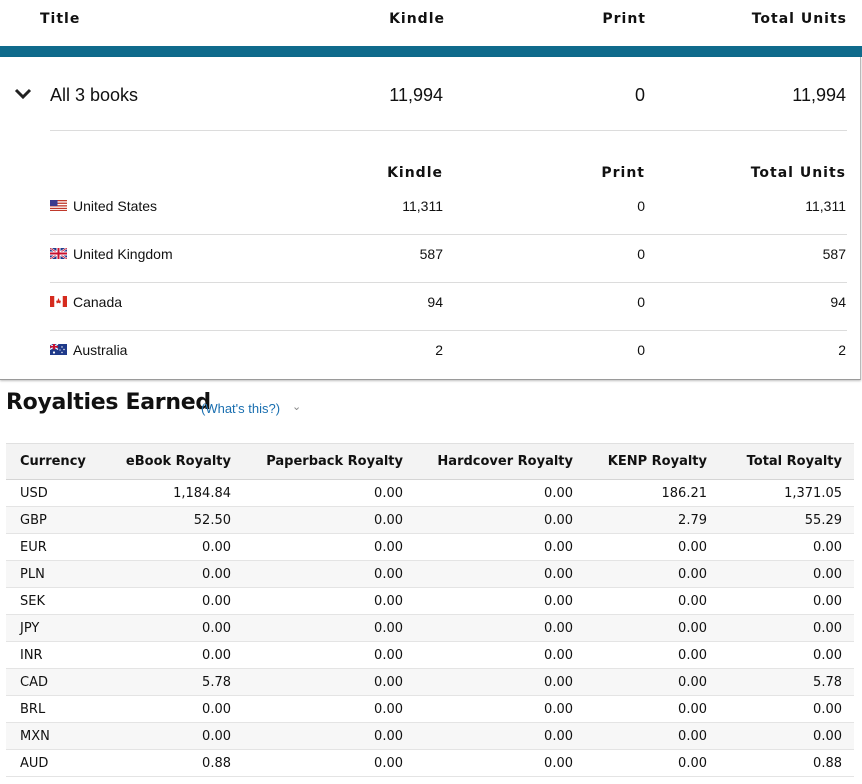 The height and width of the screenshot is (784, 862). Describe the element at coordinates (430, 709) in the screenshot. I see `table-row: BRL 0.00 0.00 0.00 0.00 0.00` at that location.